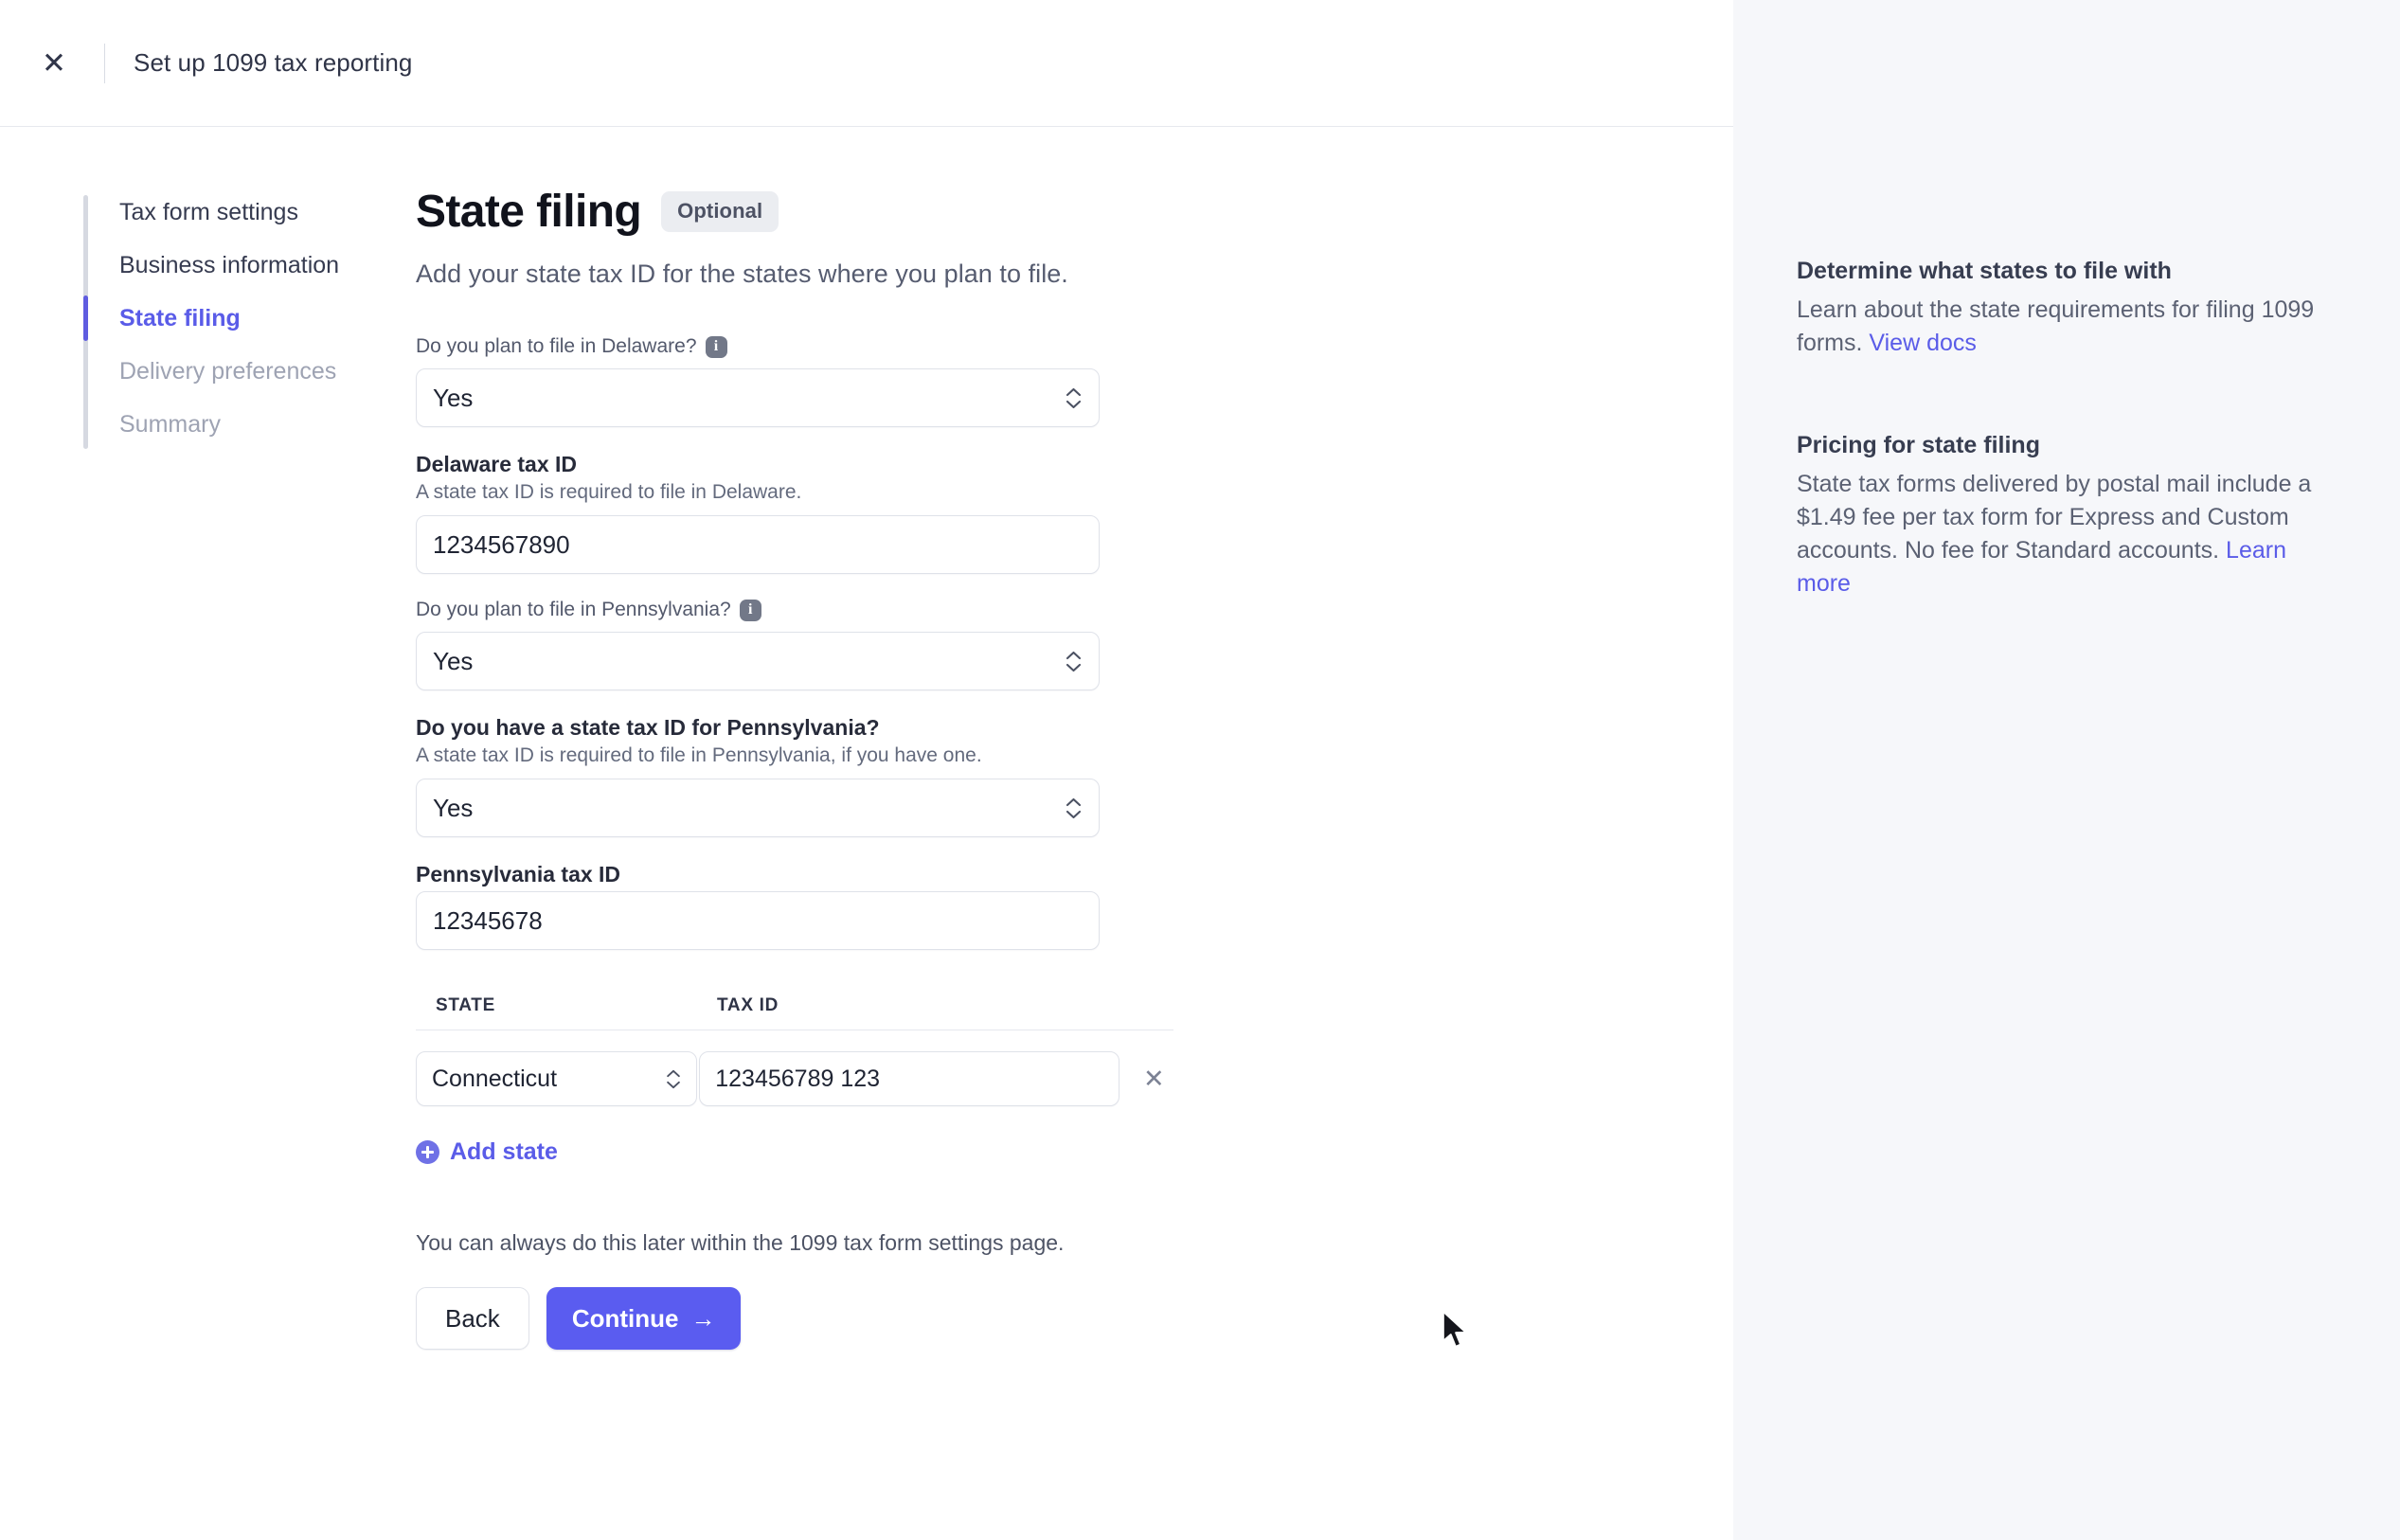 This screenshot has height=1540, width=2400. Describe the element at coordinates (970, 346) in the screenshot. I see `field-question: Do you plan to file in Delaware? i` at that location.